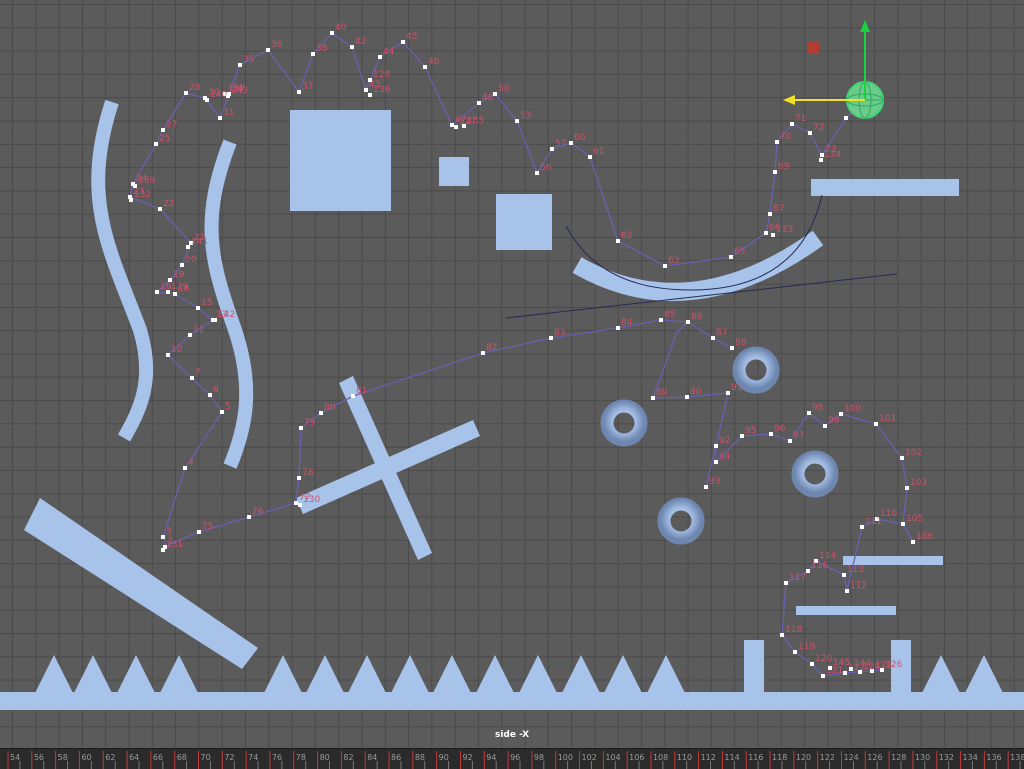 The height and width of the screenshot is (769, 1024). Describe the element at coordinates (754, 667) in the screenshot. I see `post-left` at that location.